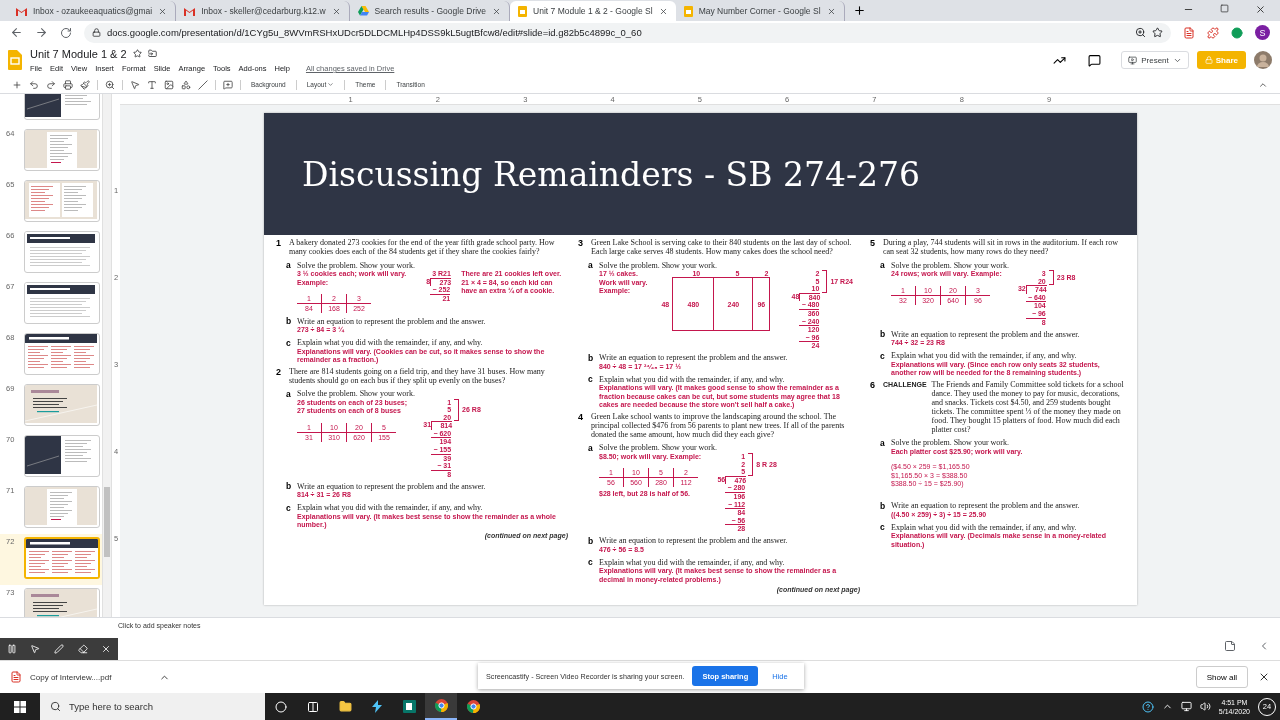  Describe the element at coordinates (82, 649) in the screenshot. I see `eraser-icon` at that location.